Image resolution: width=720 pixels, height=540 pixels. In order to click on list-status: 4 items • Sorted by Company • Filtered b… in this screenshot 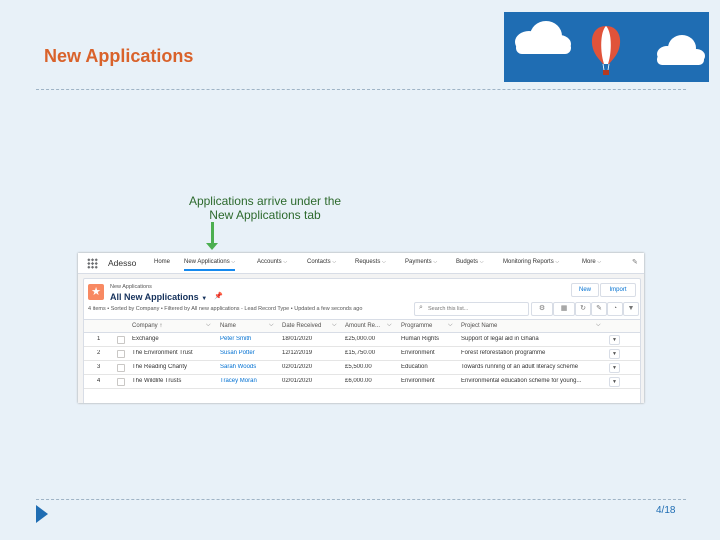, I will do `click(225, 309)`.